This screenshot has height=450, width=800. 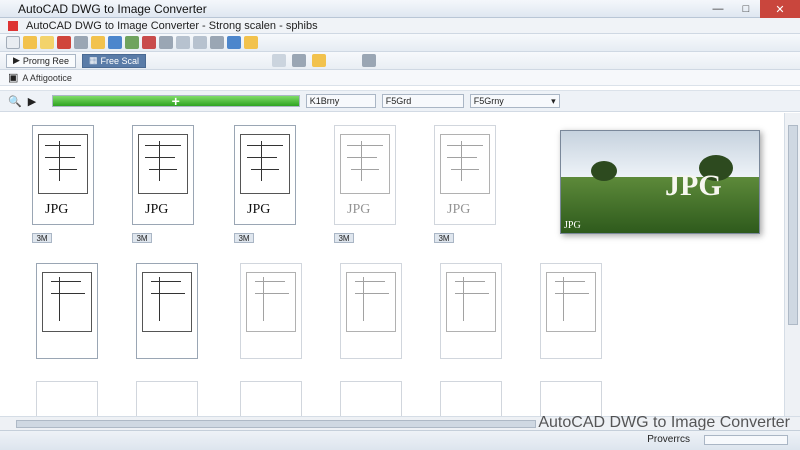 What do you see at coordinates (746, 440) in the screenshot?
I see `zoom-slider` at bounding box center [746, 440].